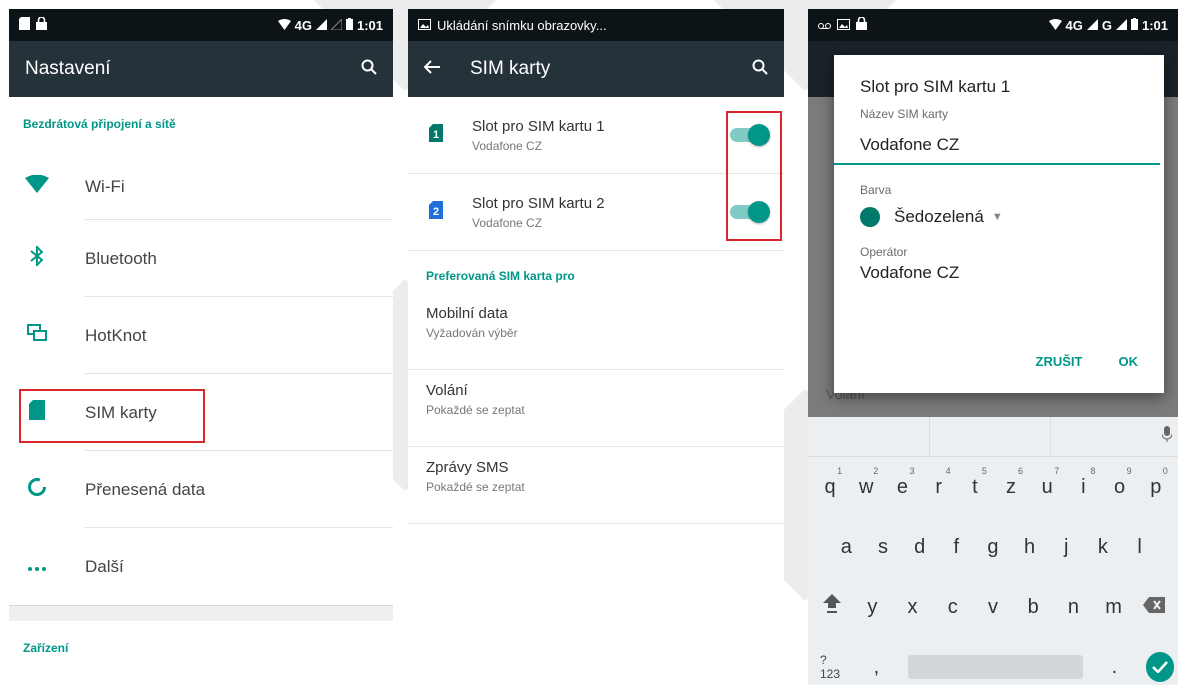 The width and height of the screenshot is (1178, 685). Describe the element at coordinates (475, 487) in the screenshot. I see `pref-subtitle: Pokaždé se zeptat` at that location.